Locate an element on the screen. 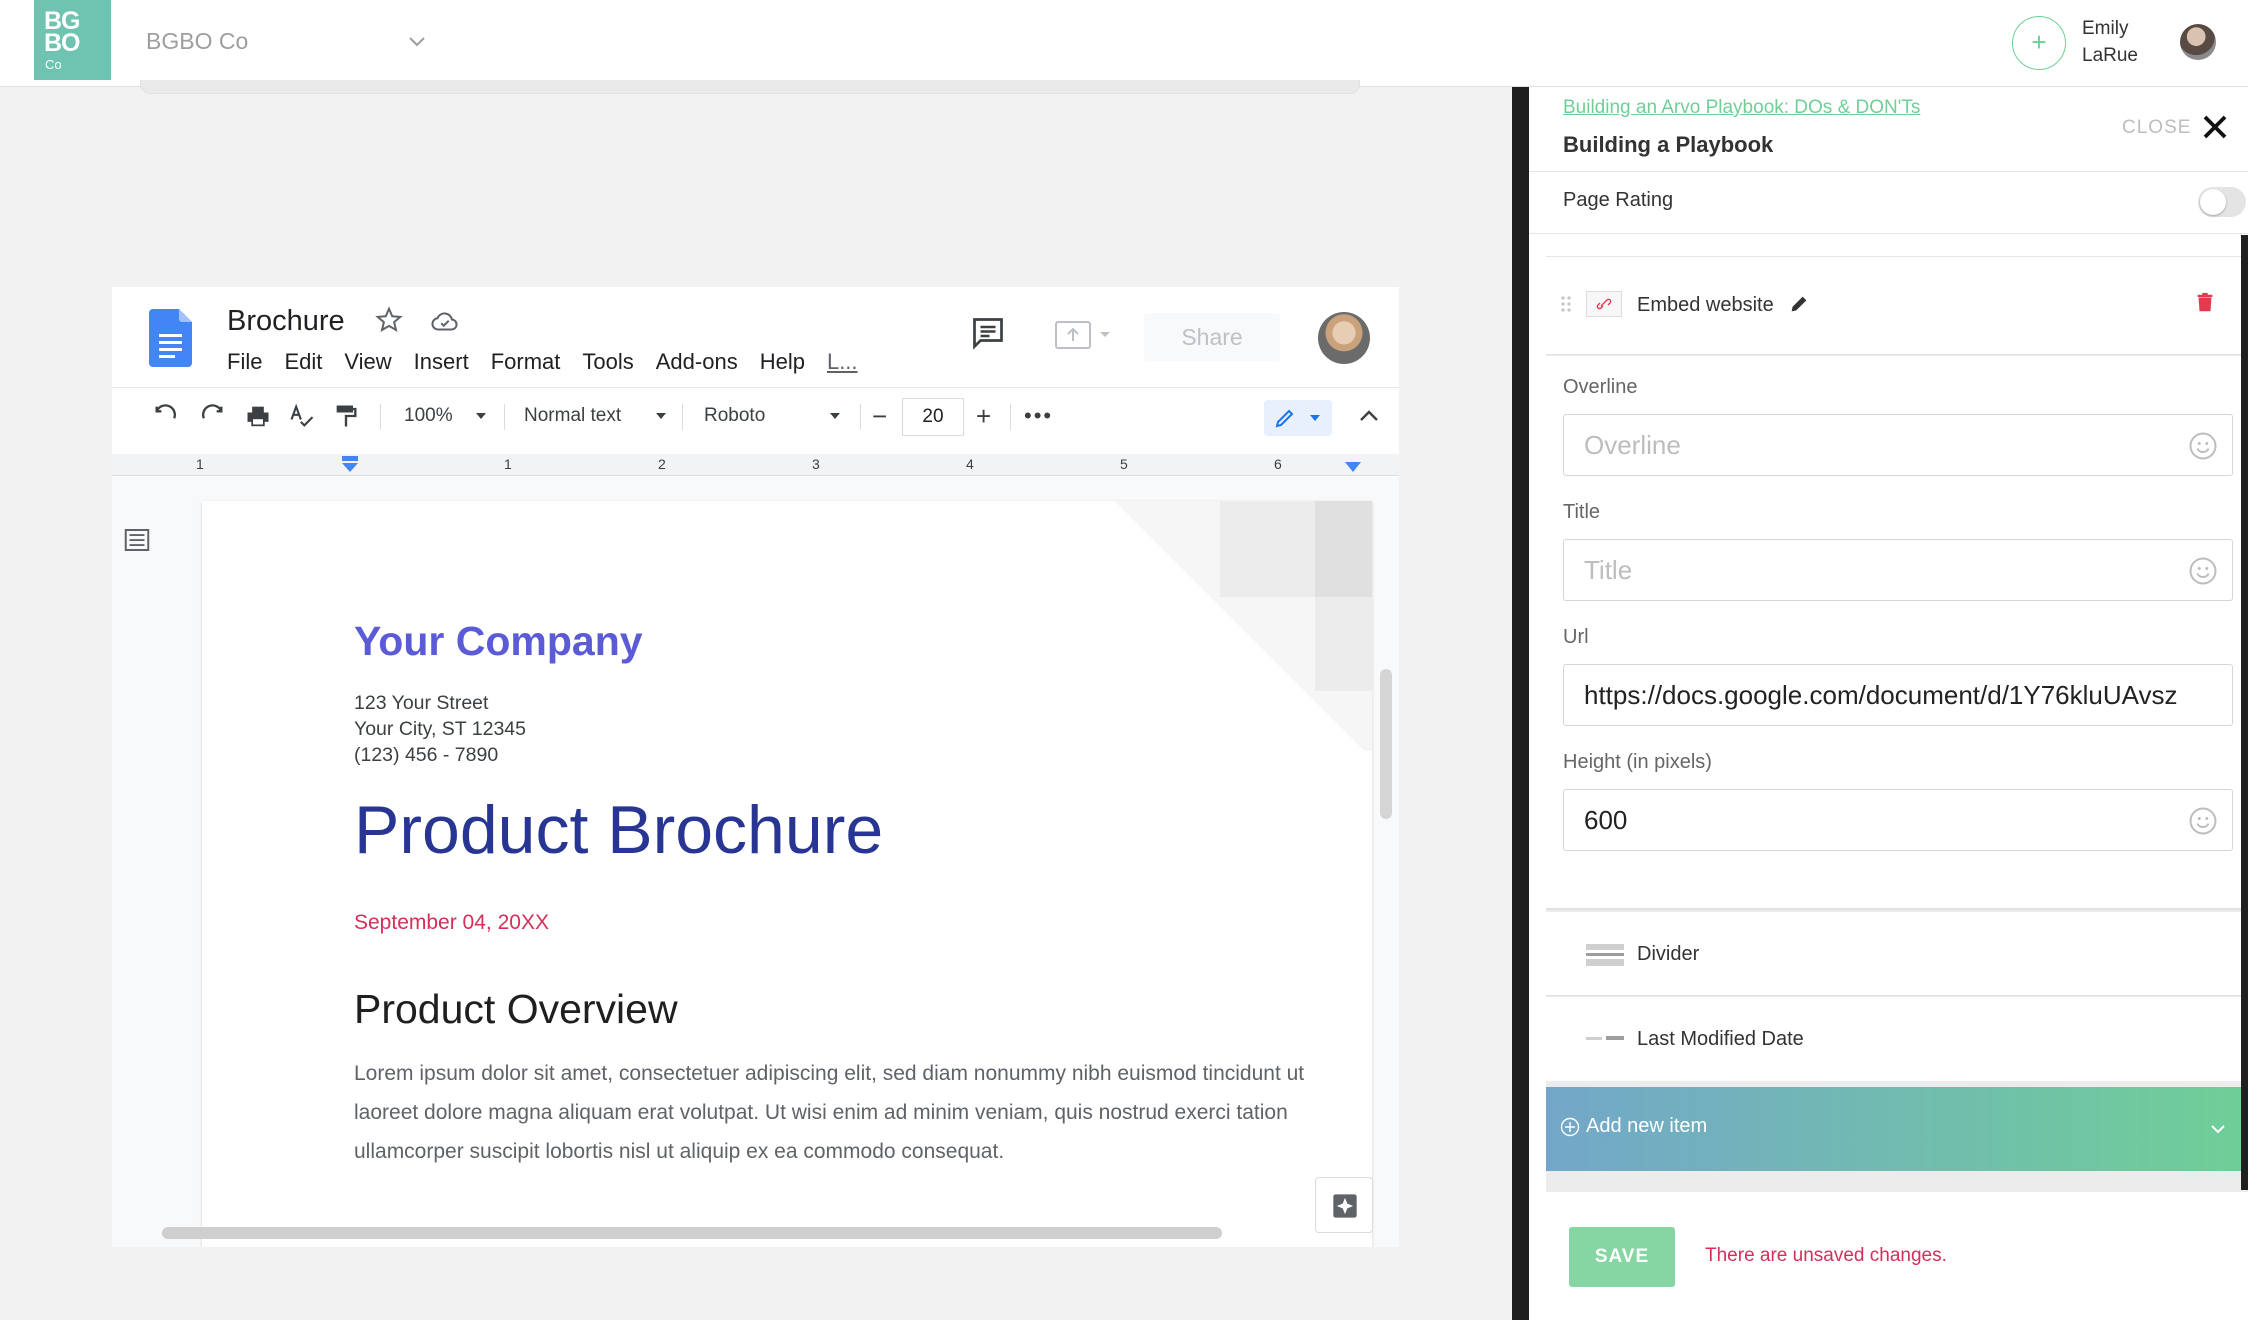 Image resolution: width=2248 pixels, height=1320 pixels. address-line: Your City, ST 12345 is located at coordinates (440, 729).